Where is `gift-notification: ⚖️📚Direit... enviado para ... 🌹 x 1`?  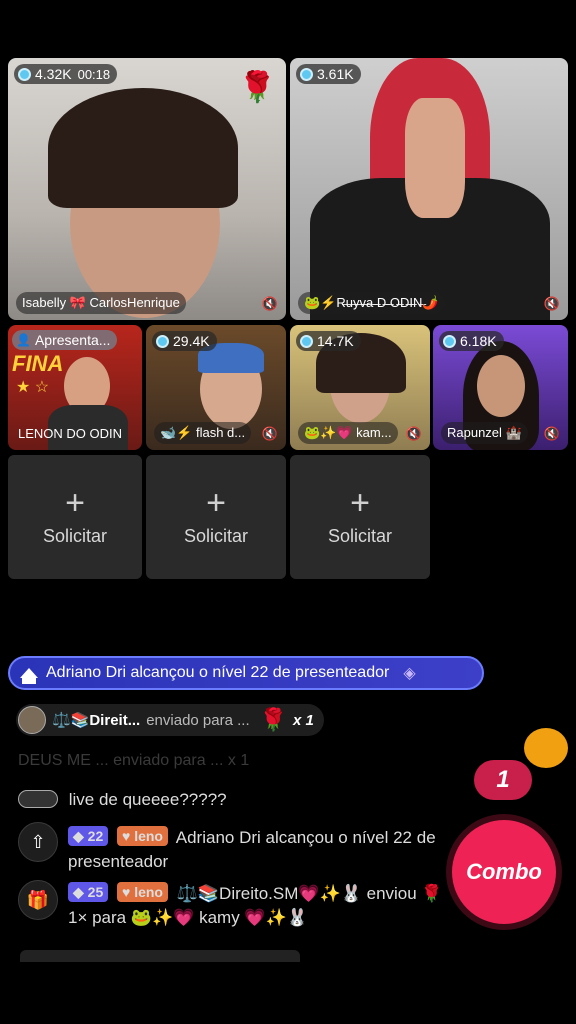
gift-notification: ⚖️📚Direit... enviado para ... 🌹 x 1 is located at coordinates (170, 720).